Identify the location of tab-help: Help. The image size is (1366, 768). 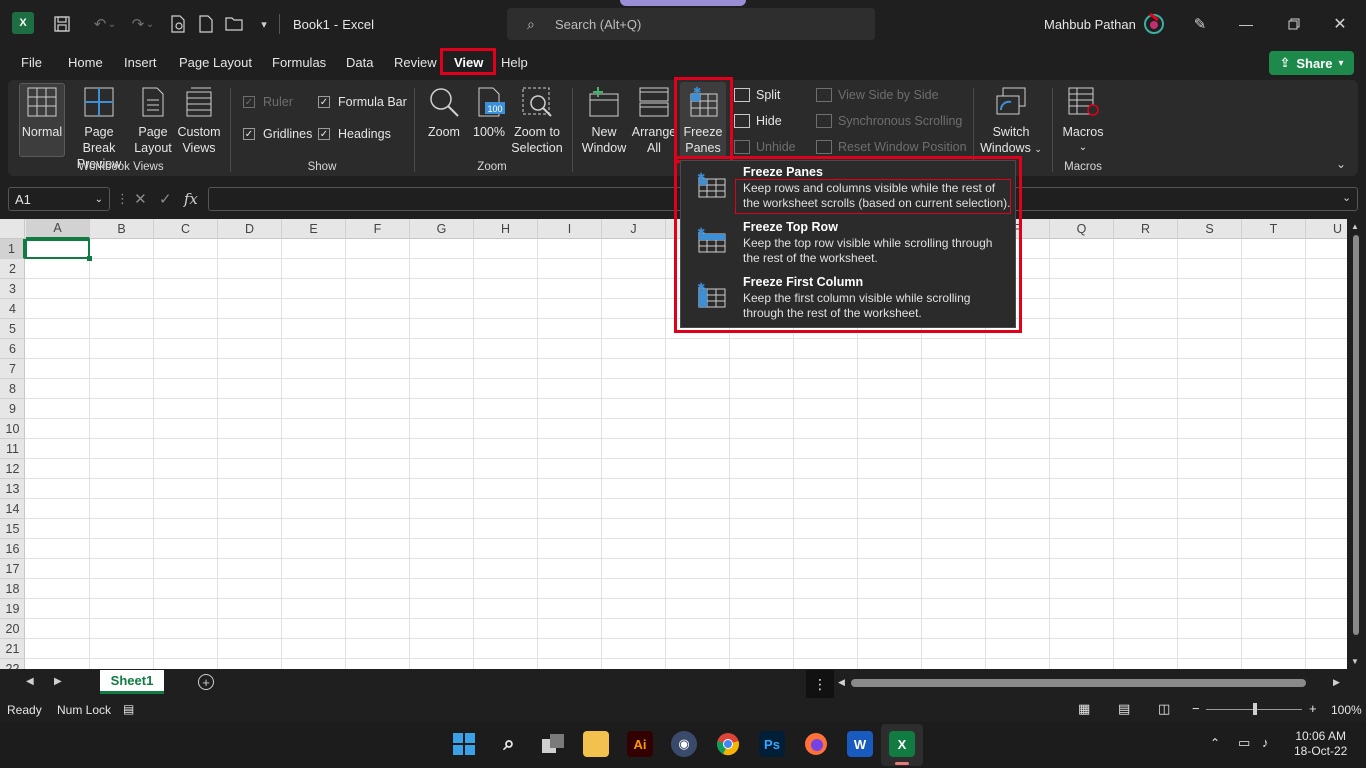
(514, 62).